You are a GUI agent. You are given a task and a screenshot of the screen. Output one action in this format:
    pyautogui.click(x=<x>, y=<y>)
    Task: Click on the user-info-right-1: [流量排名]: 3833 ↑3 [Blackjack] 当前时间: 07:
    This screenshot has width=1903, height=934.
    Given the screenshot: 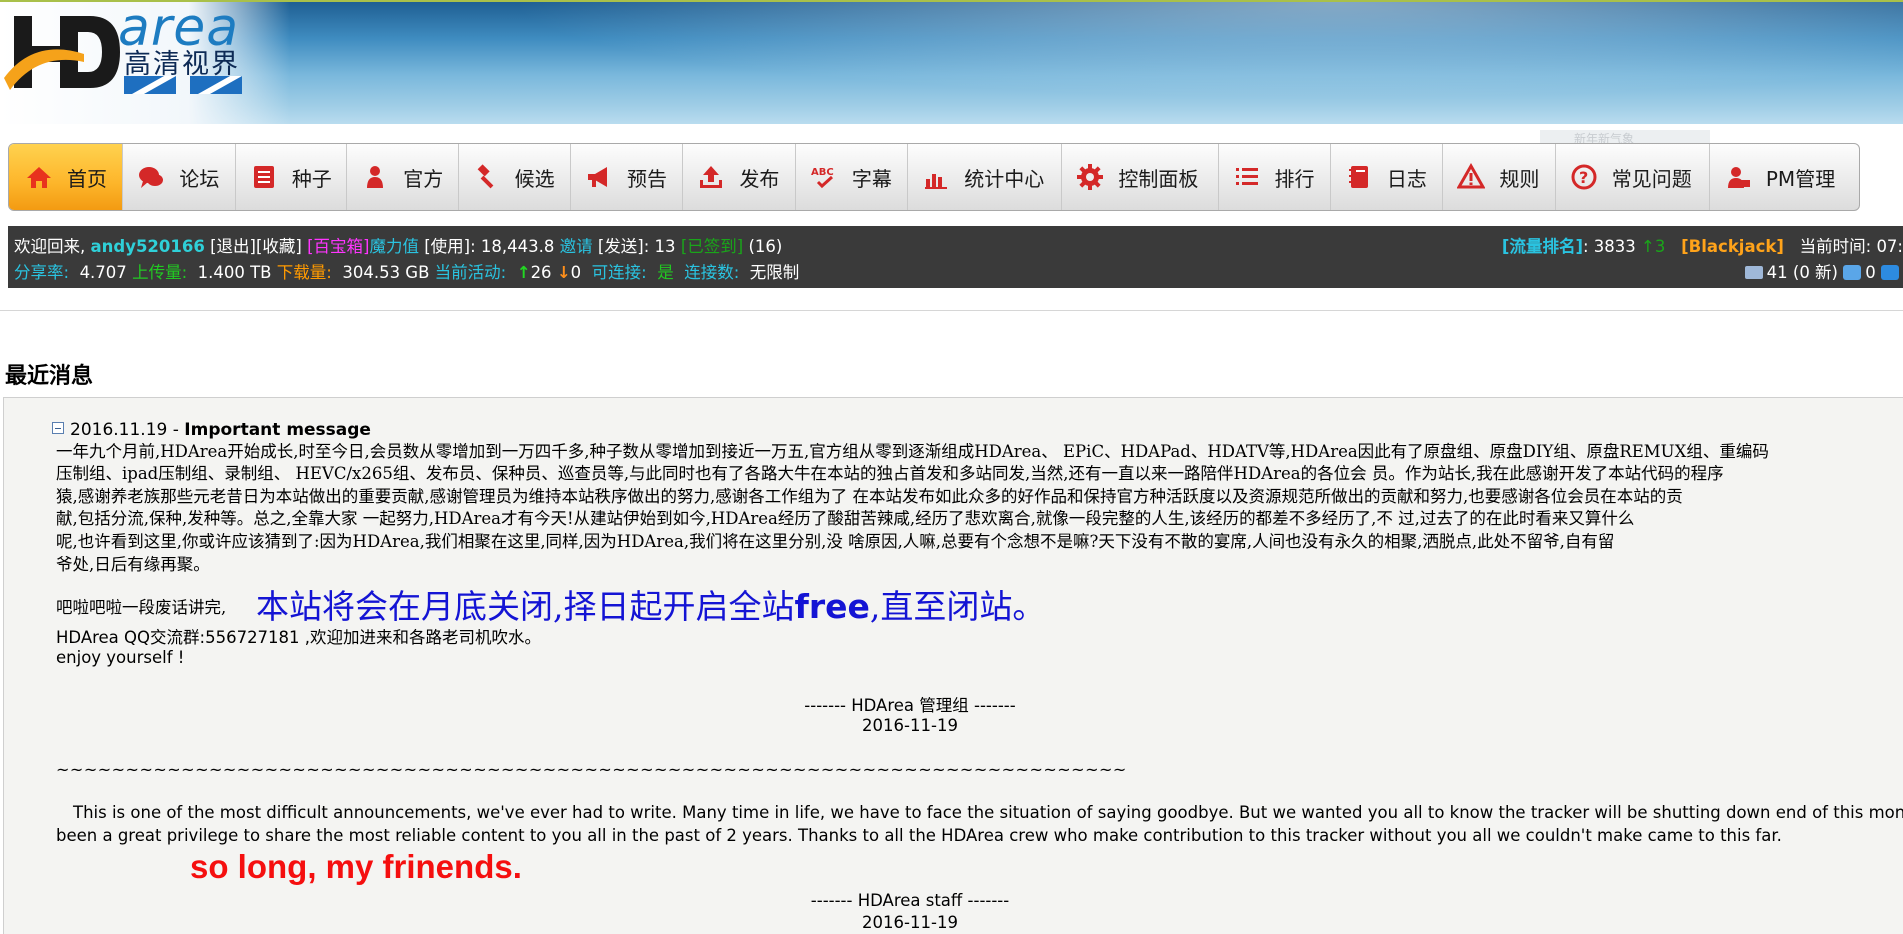 What is the action you would take?
    pyautogui.click(x=1702, y=245)
    